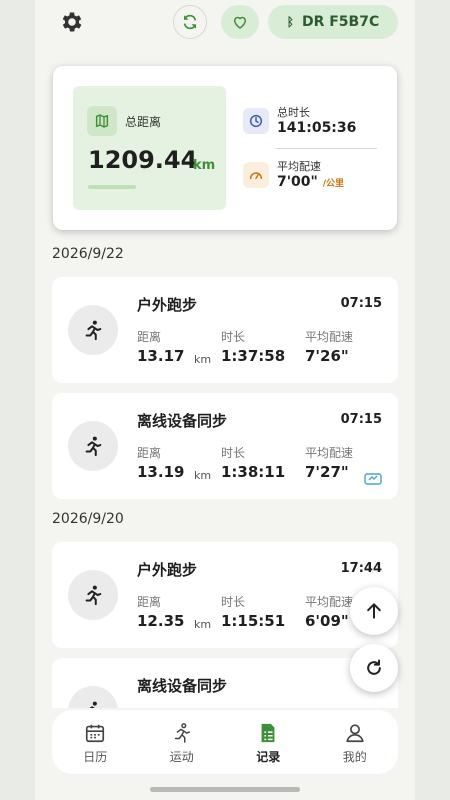  What do you see at coordinates (290, 22) in the screenshot?
I see `bluetooth-icon: ᛒ` at bounding box center [290, 22].